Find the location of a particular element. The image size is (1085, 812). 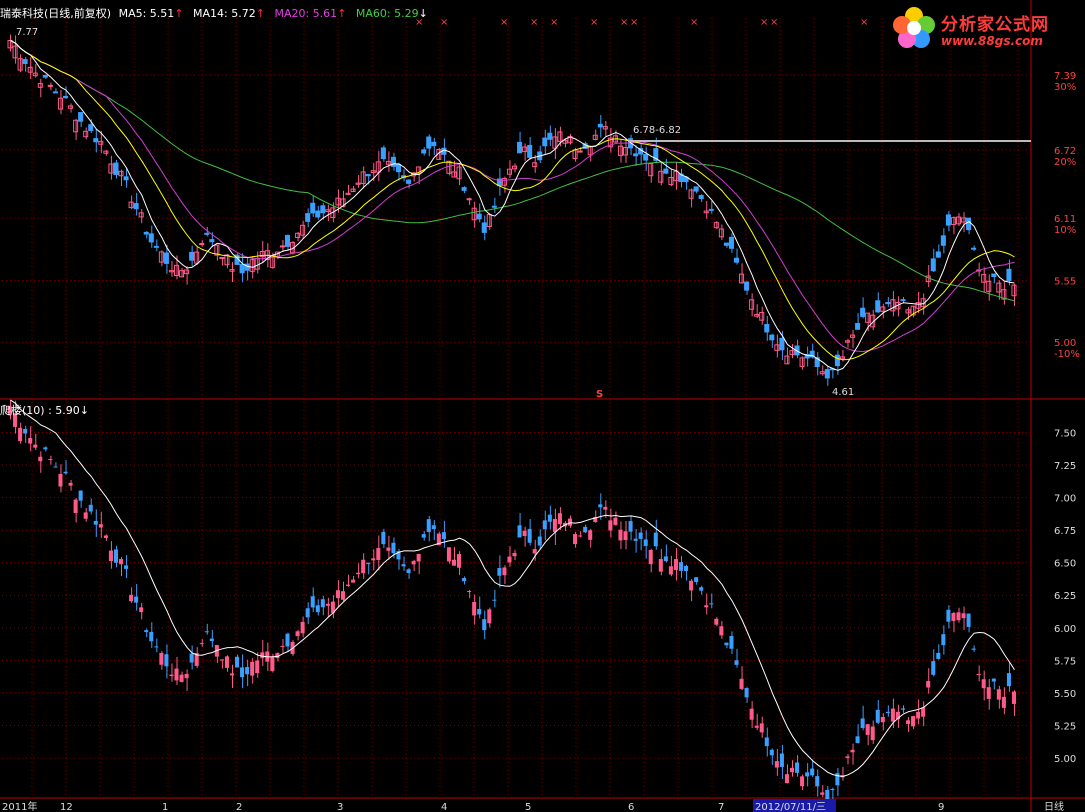

flower-logo-icon is located at coordinates (914, 27).